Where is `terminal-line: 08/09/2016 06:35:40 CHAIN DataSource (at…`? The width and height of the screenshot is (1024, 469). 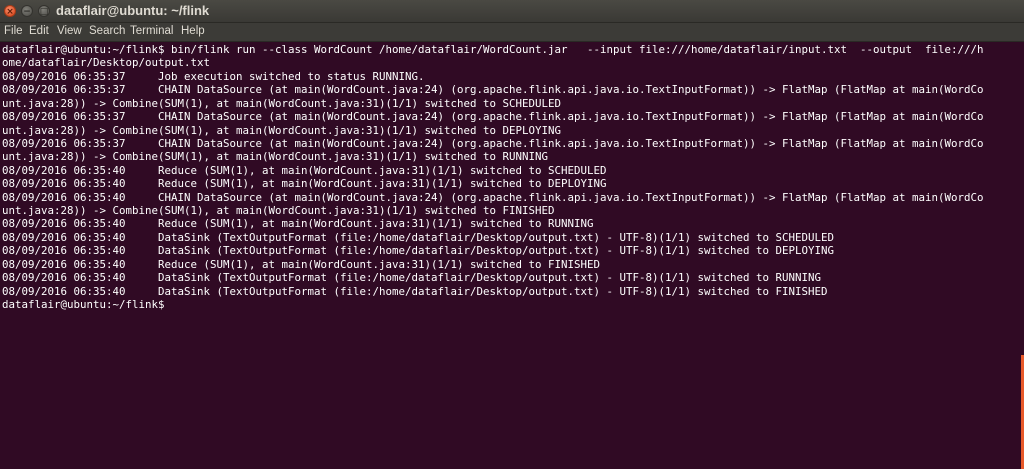 terminal-line: 08/09/2016 06:35:40 CHAIN DataSource (at… is located at coordinates (493, 197).